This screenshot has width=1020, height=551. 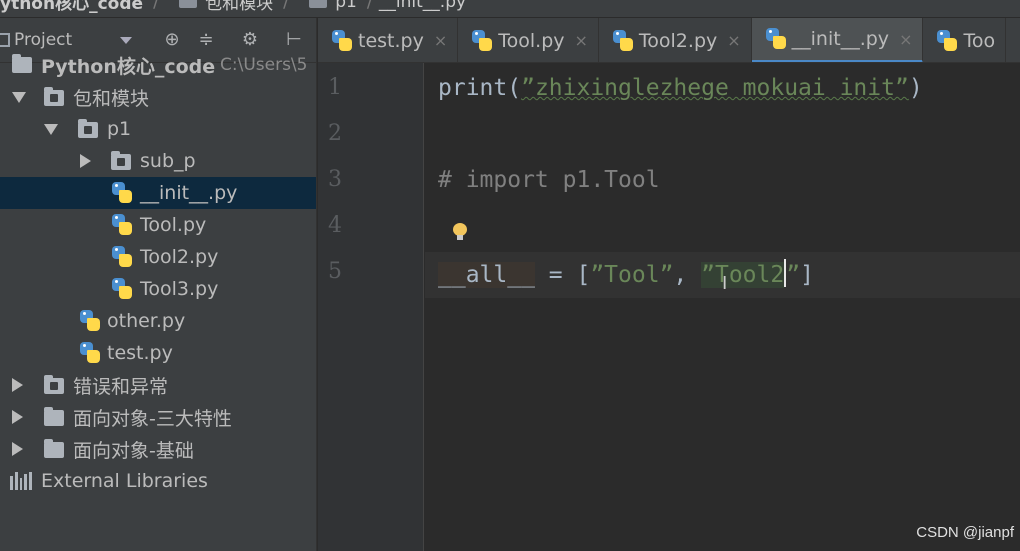 What do you see at coordinates (158, 449) in the screenshot?
I see `tree-item-oop-basics: 面向对象-基础` at bounding box center [158, 449].